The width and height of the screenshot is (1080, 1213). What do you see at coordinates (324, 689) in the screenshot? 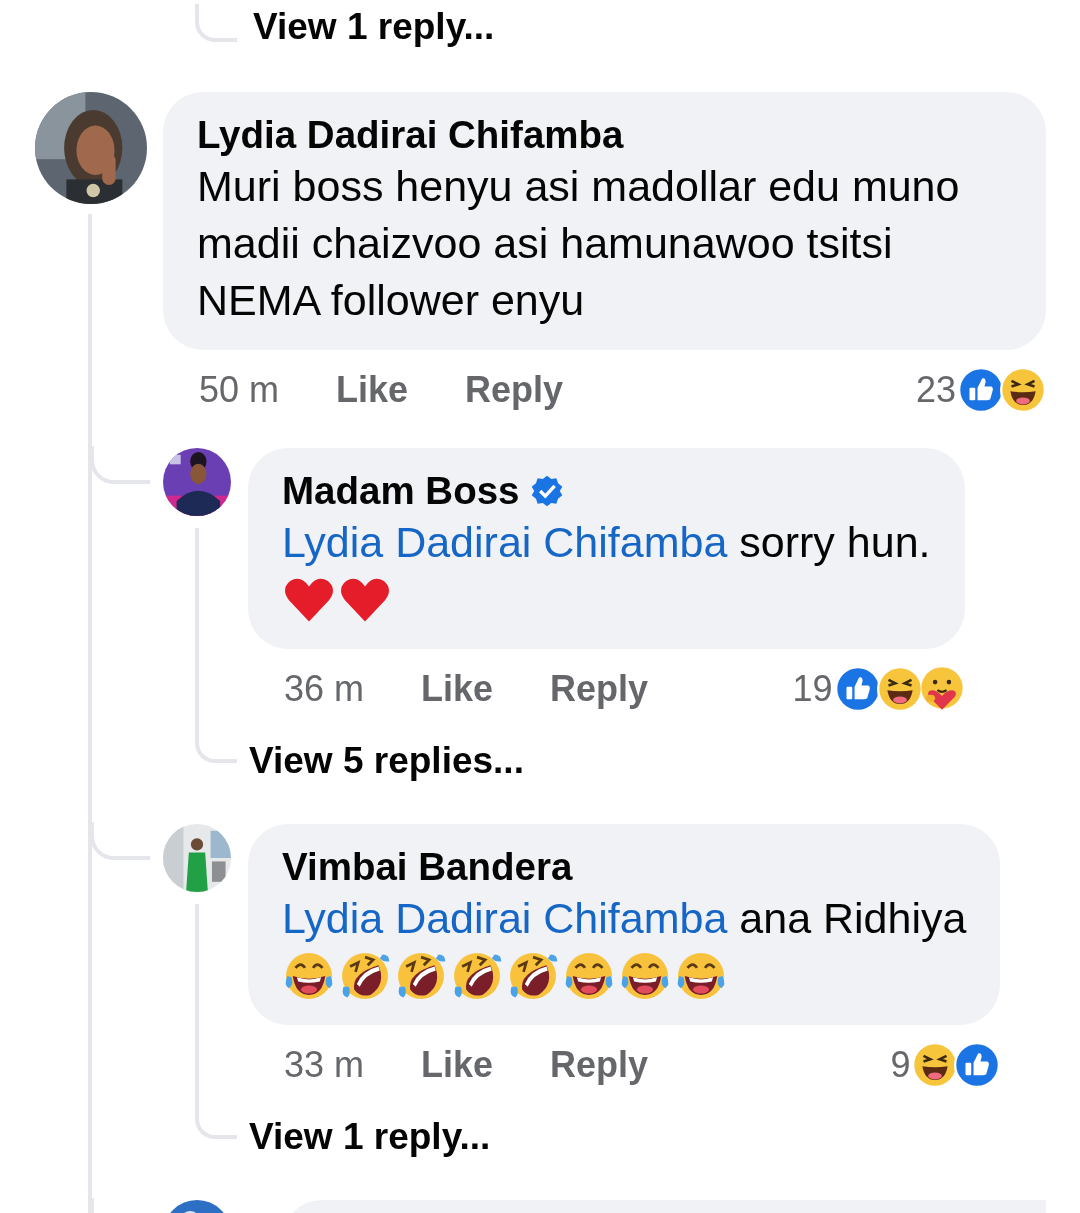
I see `comment-time: 36 m` at bounding box center [324, 689].